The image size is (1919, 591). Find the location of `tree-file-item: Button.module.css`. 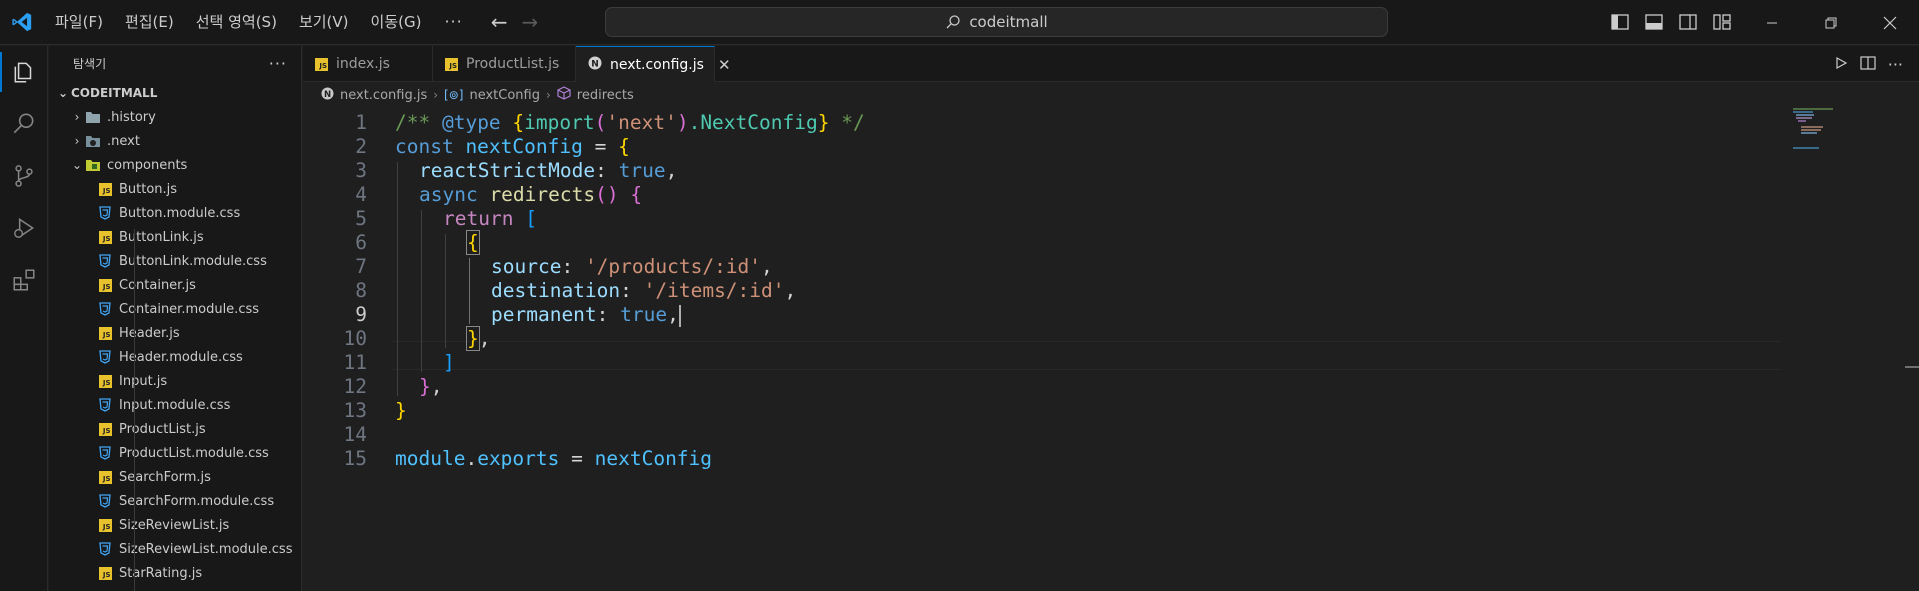

tree-file-item: Button.module.css is located at coordinates (175, 213).